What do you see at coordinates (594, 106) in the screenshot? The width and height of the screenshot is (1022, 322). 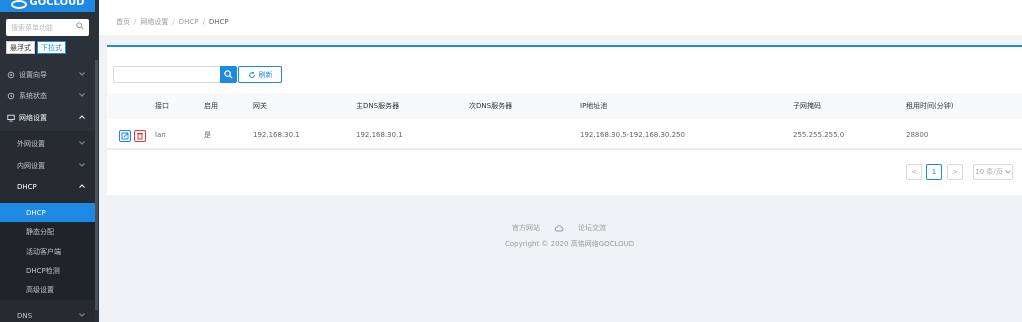 I see `column-header: IP地址池` at bounding box center [594, 106].